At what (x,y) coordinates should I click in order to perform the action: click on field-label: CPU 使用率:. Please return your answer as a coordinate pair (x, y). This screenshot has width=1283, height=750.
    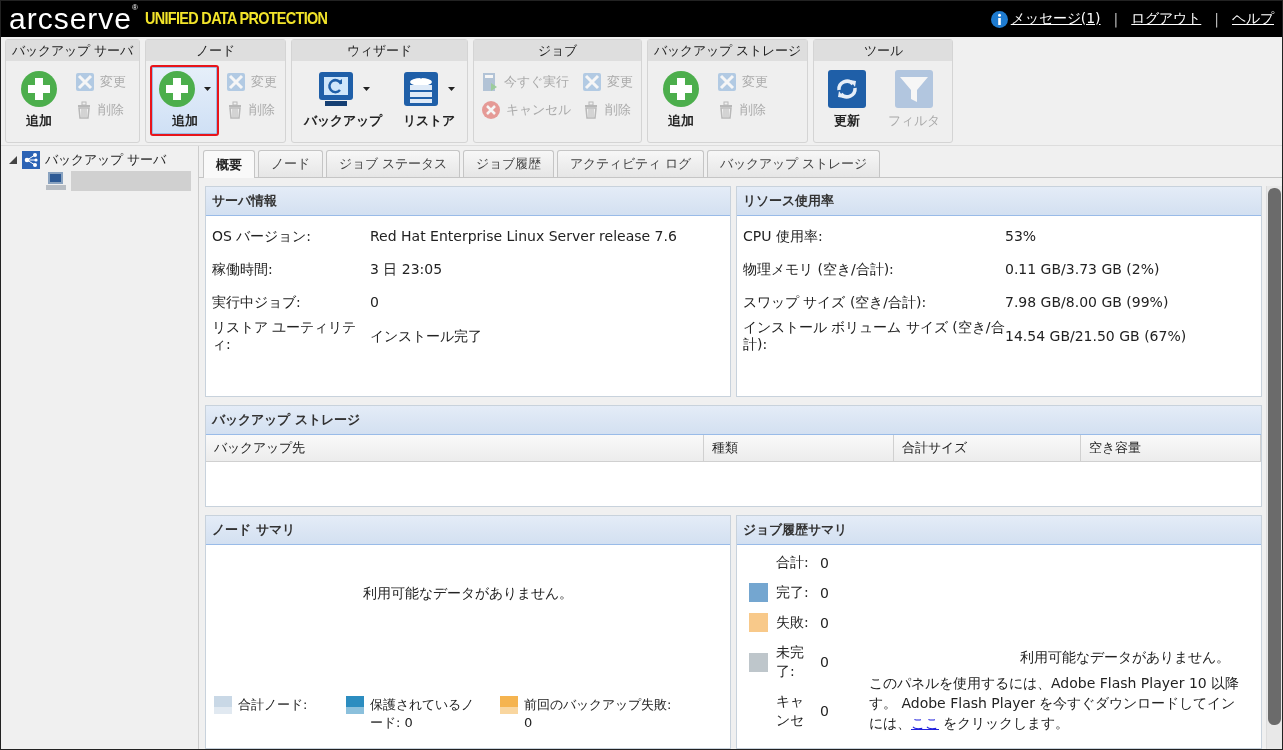
    Looking at the image, I should click on (783, 236).